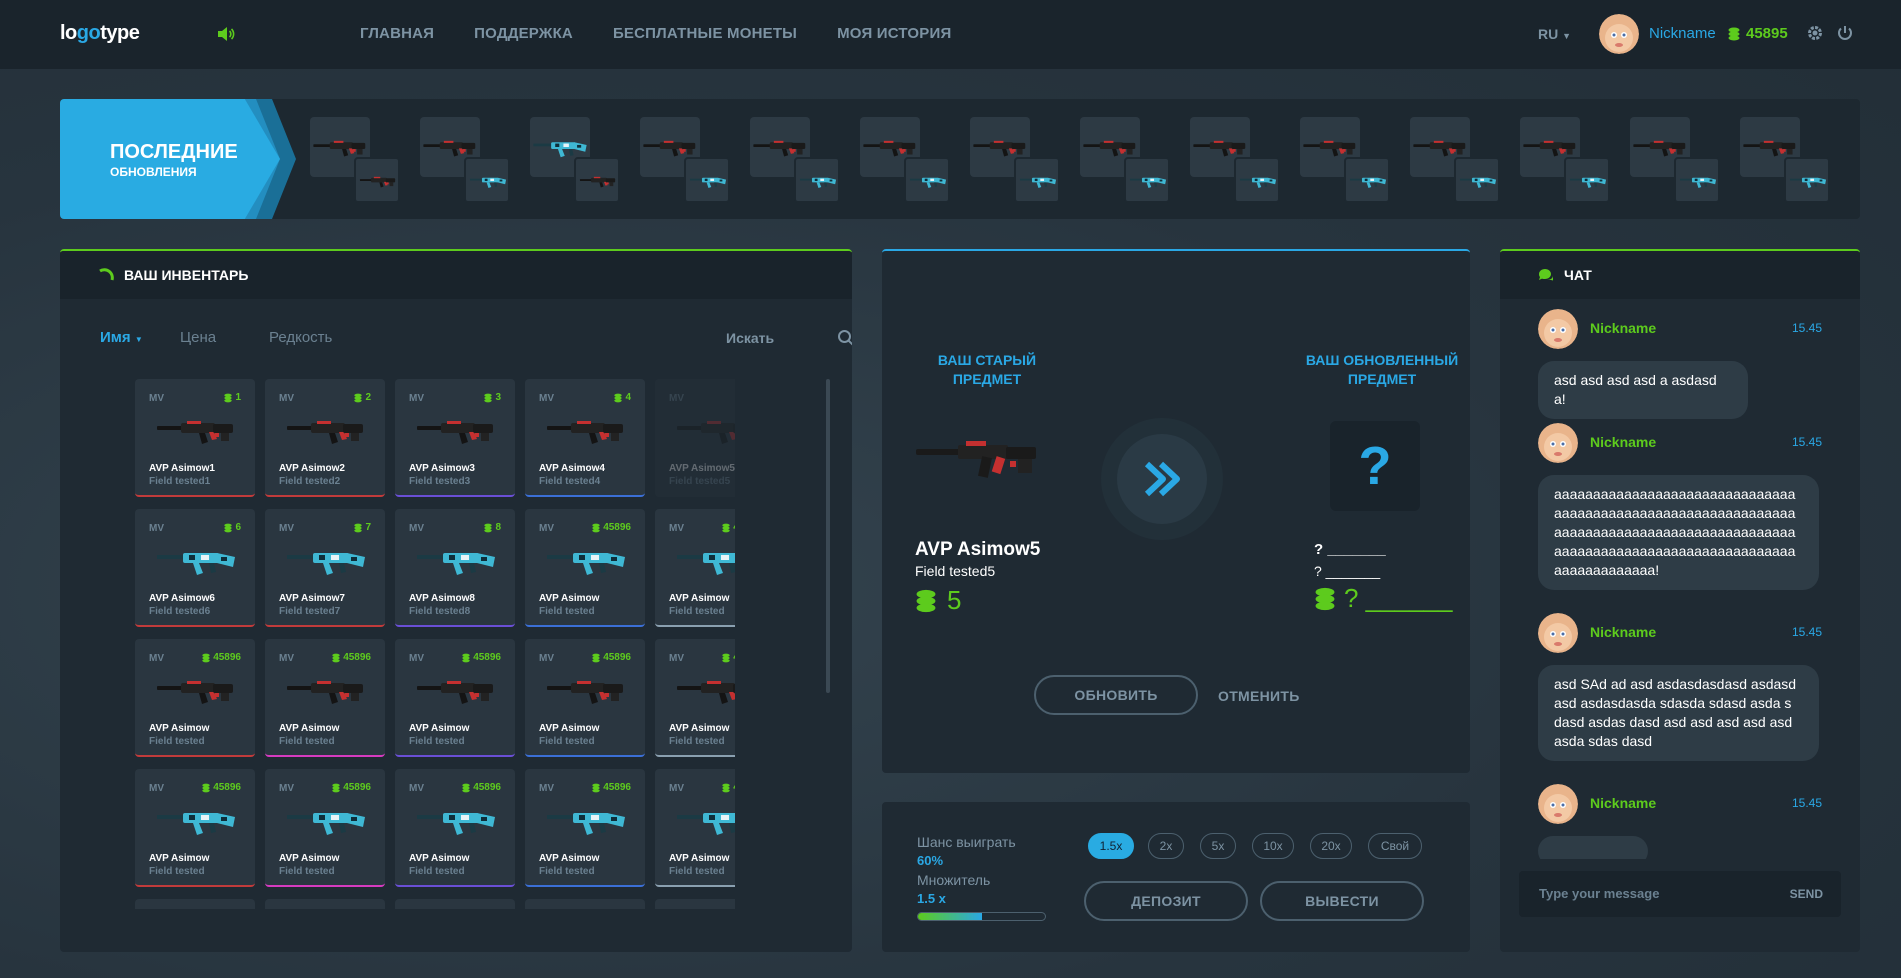  What do you see at coordinates (700, 481) in the screenshot?
I see `item-condition: Field tested5` at bounding box center [700, 481].